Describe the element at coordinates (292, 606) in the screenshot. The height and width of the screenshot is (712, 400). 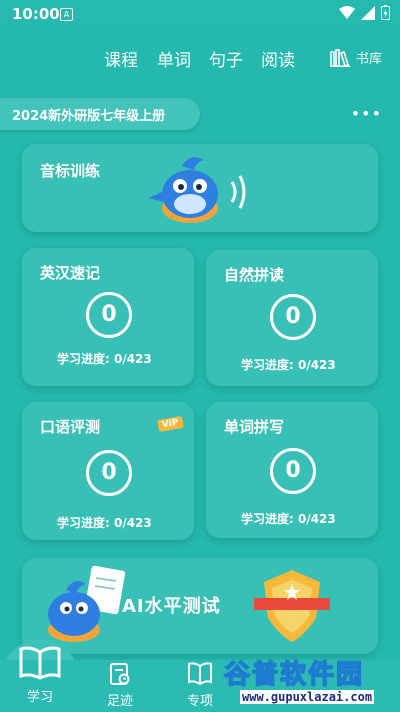
I see `shield-badge-icon` at that location.